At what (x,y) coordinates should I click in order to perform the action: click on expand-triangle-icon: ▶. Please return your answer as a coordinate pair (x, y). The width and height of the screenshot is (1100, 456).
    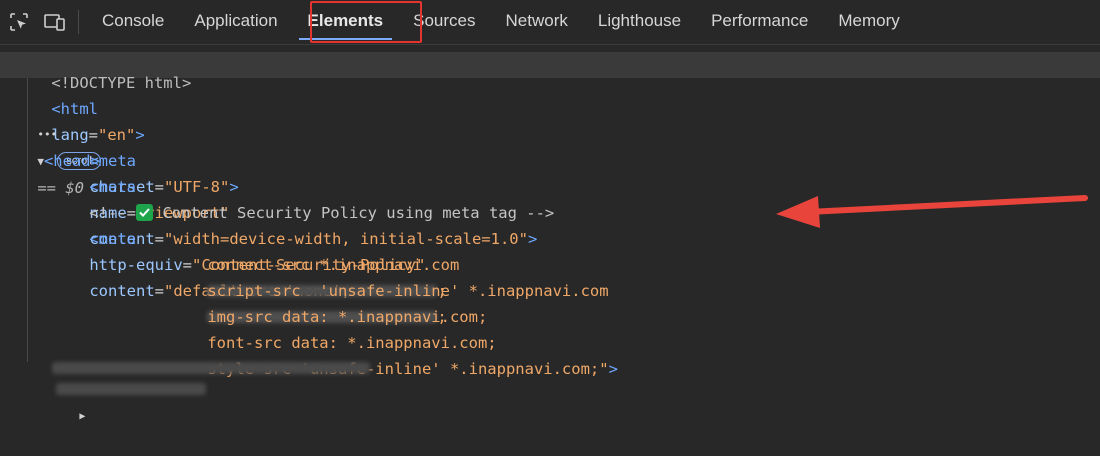
    Looking at the image, I should click on (82, 416).